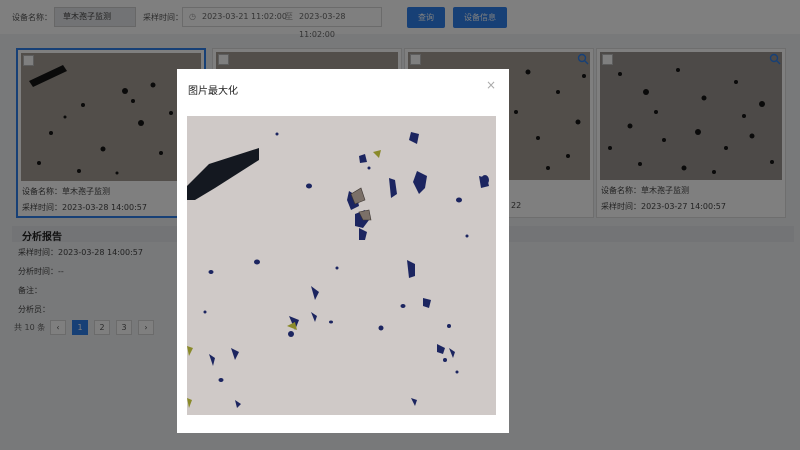  Describe the element at coordinates (213, 91) in the screenshot. I see `modal-title: 图片最大化` at that location.